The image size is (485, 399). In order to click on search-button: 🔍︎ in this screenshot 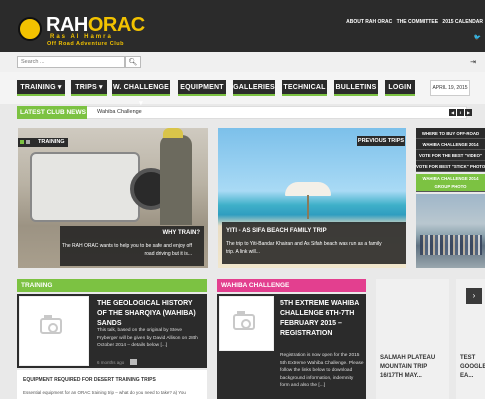, I will do `click(133, 62)`.